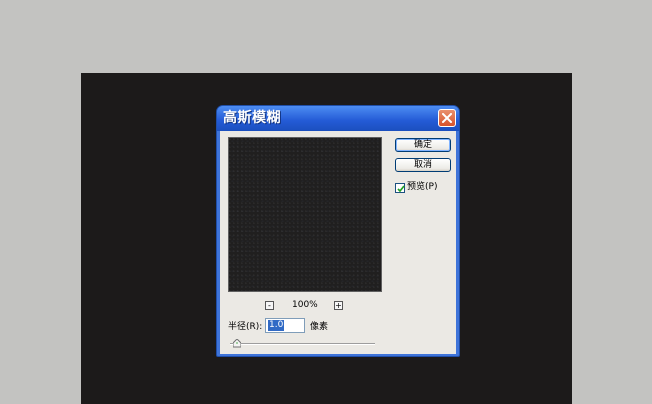  Describe the element at coordinates (319, 327) in the screenshot. I see `unit-label: 像素` at that location.